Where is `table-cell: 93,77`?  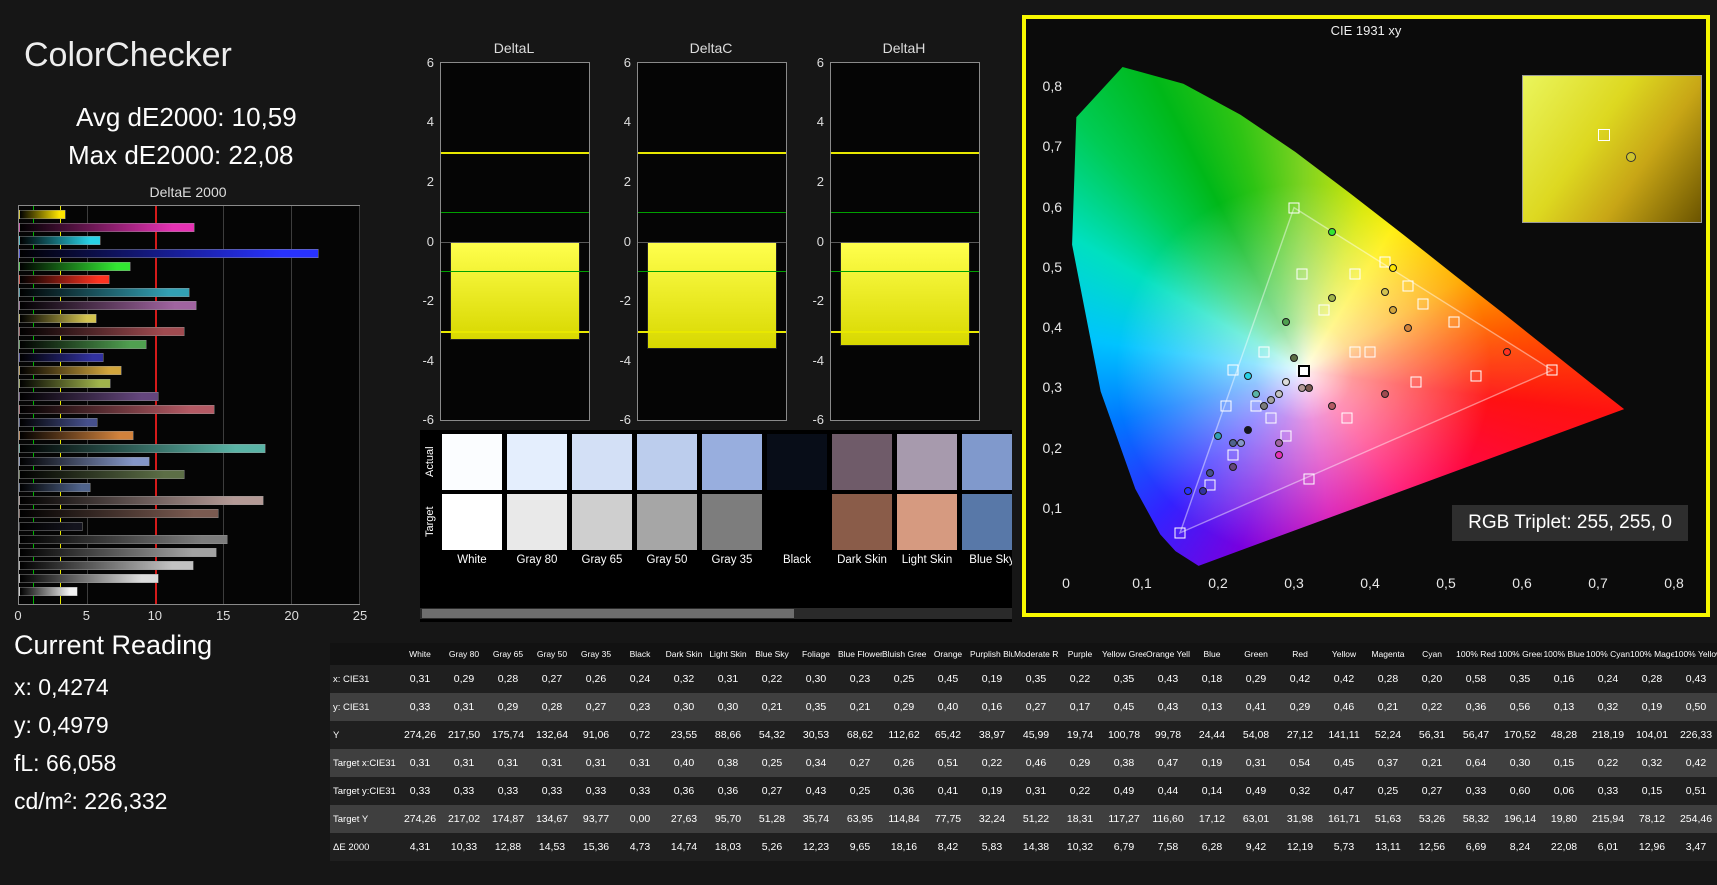 table-cell: 93,77 is located at coordinates (596, 819).